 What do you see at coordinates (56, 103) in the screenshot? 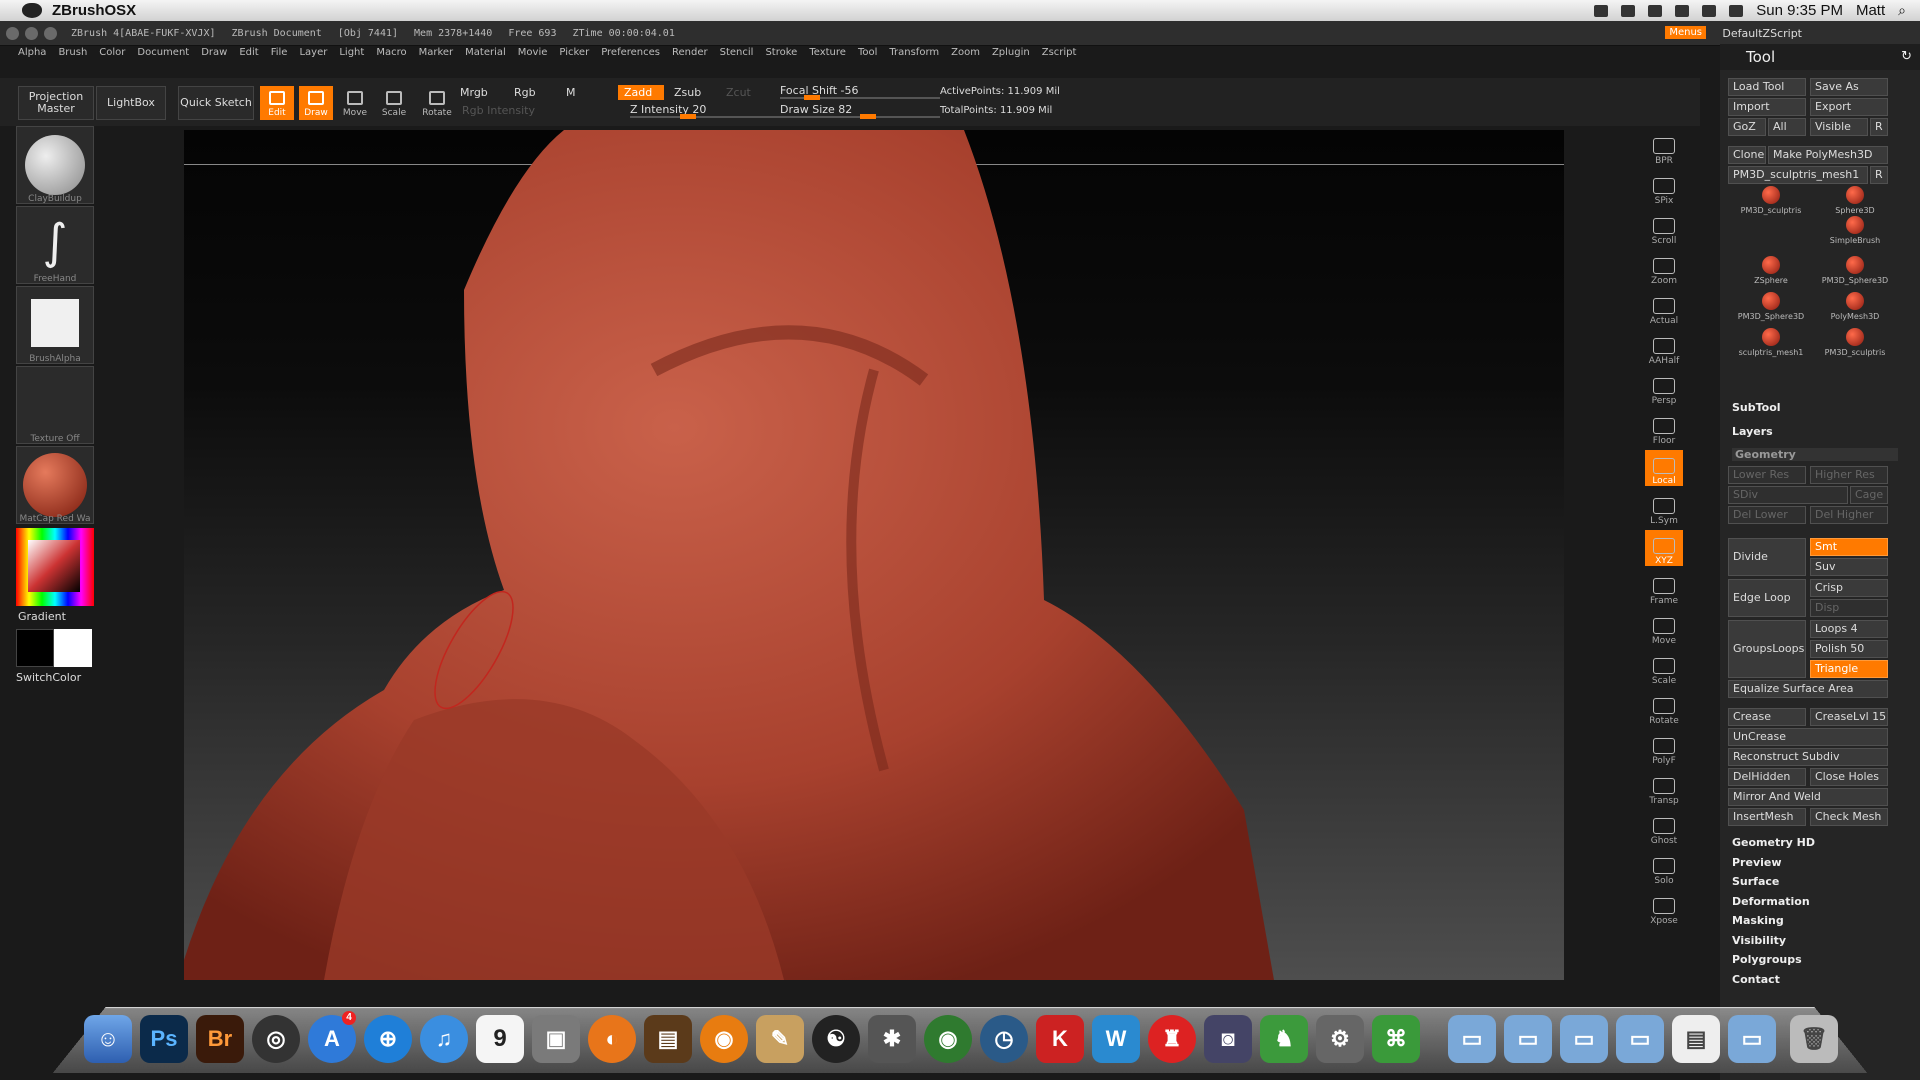
I see `projection-master-button: Projection Master` at bounding box center [56, 103].